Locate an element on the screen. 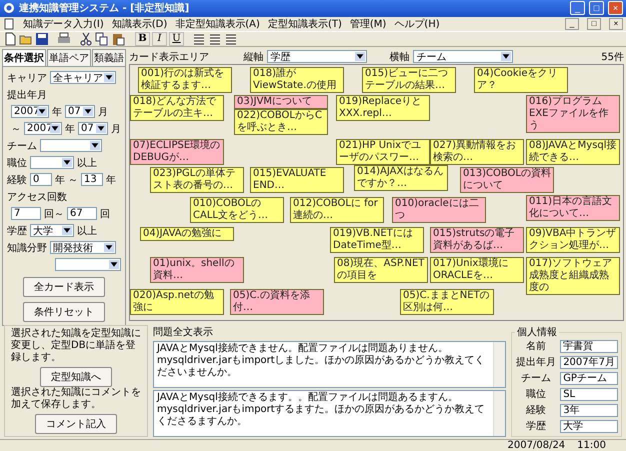  field-label: 知識分野 is located at coordinates (27, 248).